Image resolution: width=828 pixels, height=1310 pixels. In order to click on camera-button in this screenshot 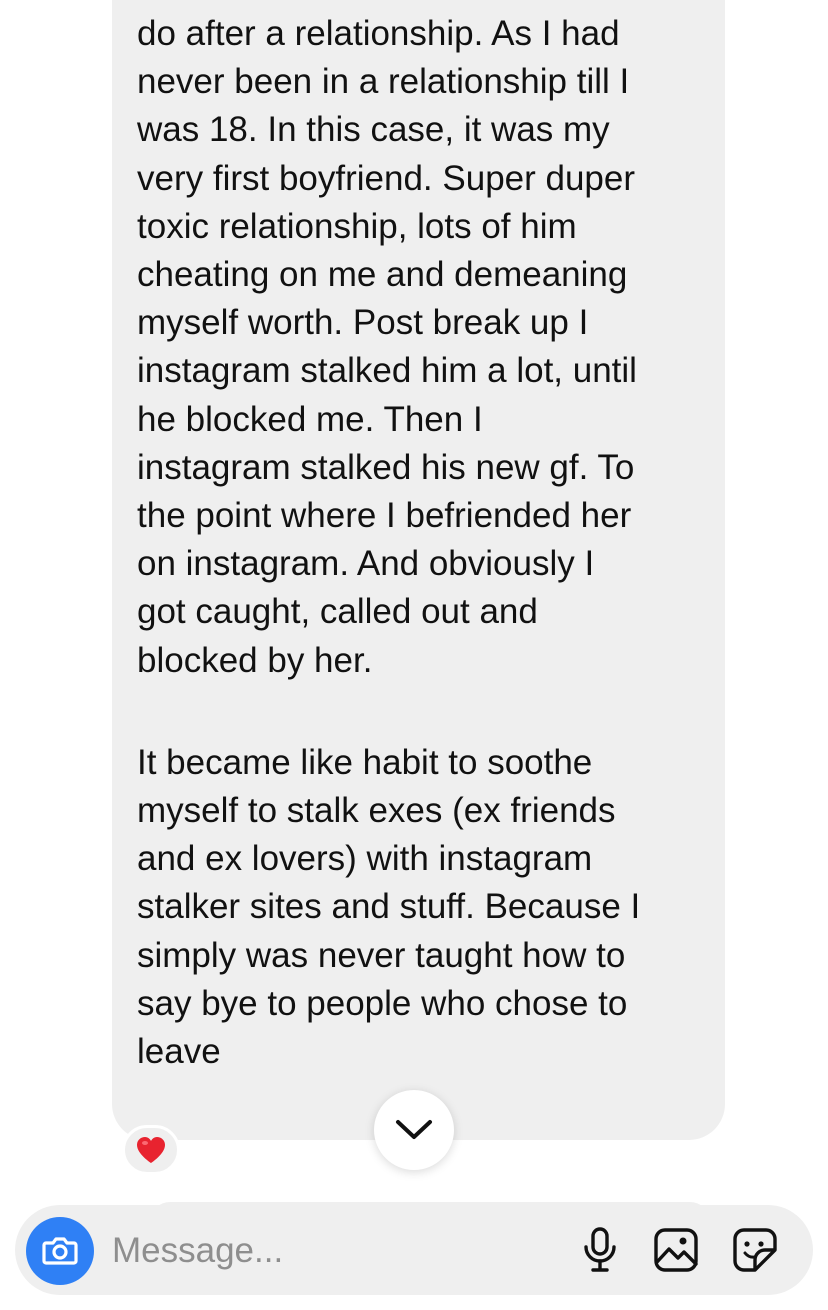, I will do `click(60, 1251)`.